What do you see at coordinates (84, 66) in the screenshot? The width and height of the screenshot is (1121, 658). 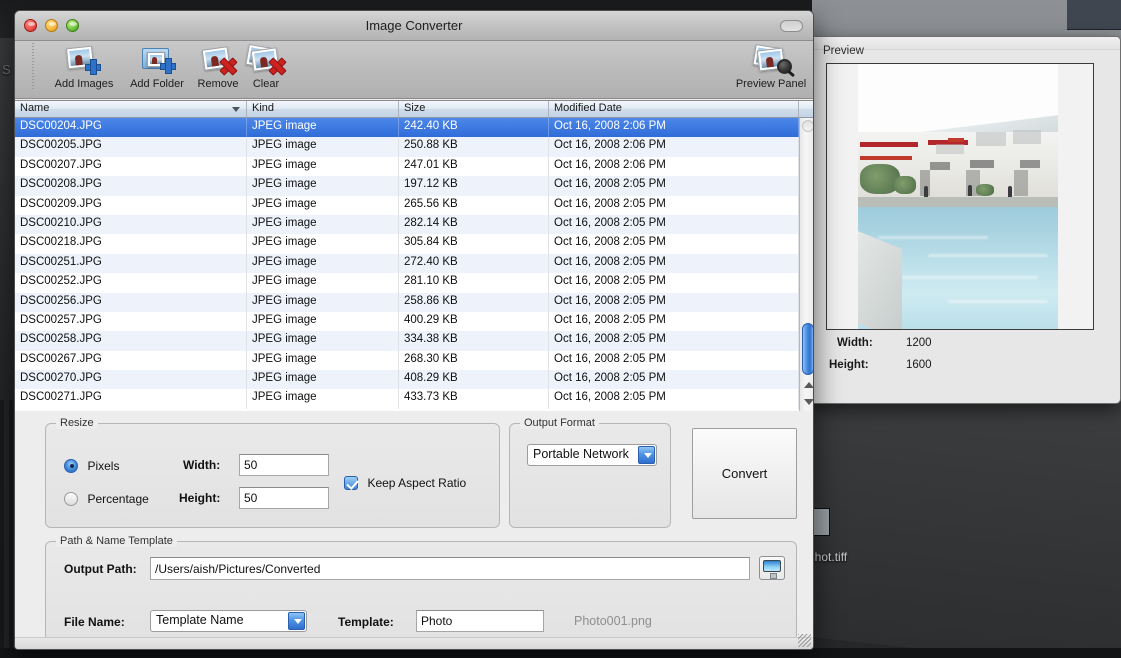 I see `toolbar-button-add-images: Add Images` at bounding box center [84, 66].